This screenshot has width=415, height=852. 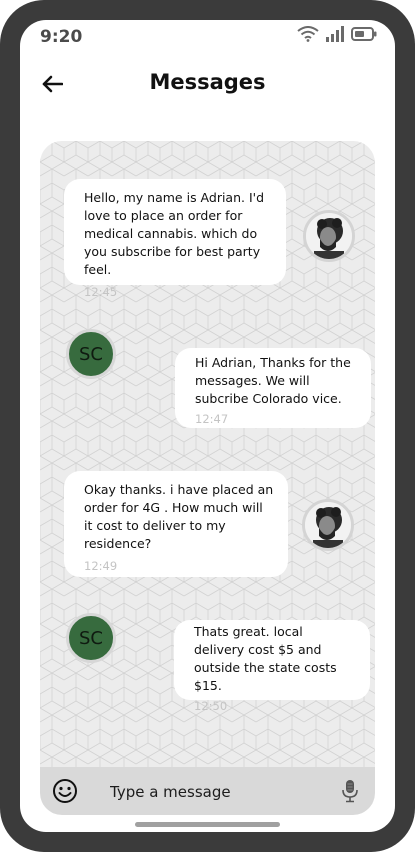 I want to click on message-timestamp: 12:47, so click(x=212, y=419).